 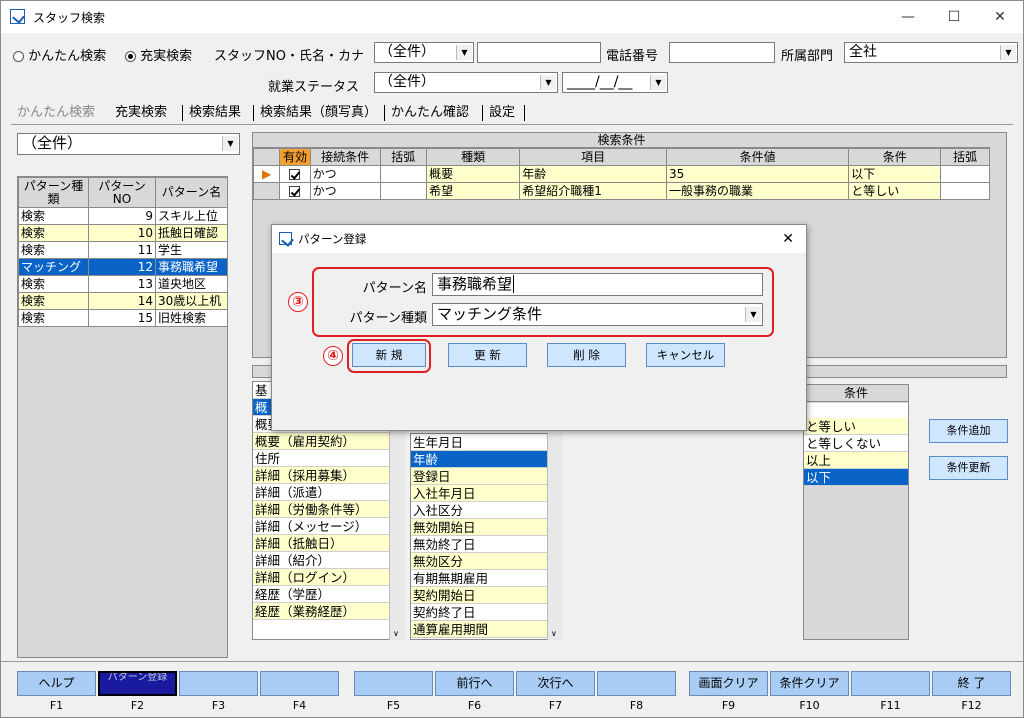 What do you see at coordinates (685, 355) in the screenshot?
I see `cancel-button: キャンセル` at bounding box center [685, 355].